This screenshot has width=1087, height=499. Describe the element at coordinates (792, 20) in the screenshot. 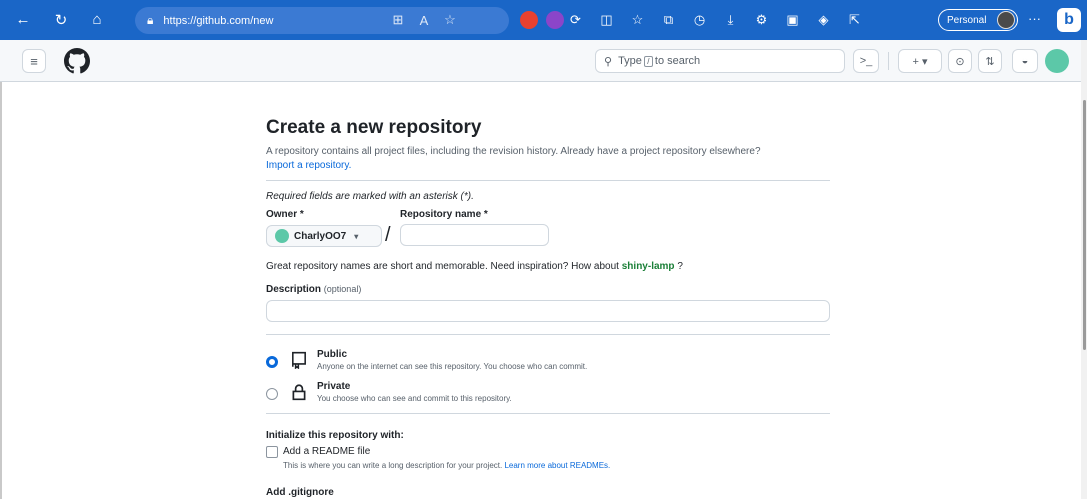

I see `screenshot-icon: ▣` at that location.